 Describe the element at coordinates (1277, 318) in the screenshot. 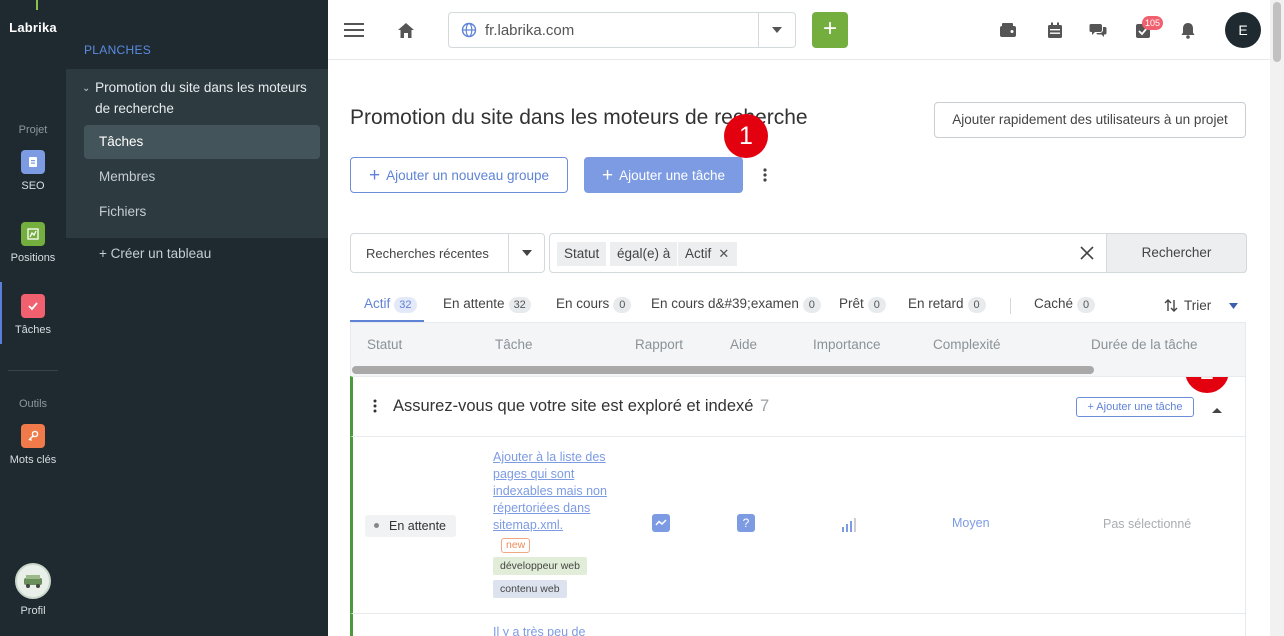

I see `page-scrollbar` at that location.